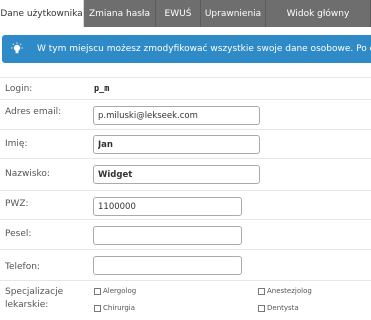  Describe the element at coordinates (318, 13) in the screenshot. I see `tab-main-view: Widok główny` at that location.